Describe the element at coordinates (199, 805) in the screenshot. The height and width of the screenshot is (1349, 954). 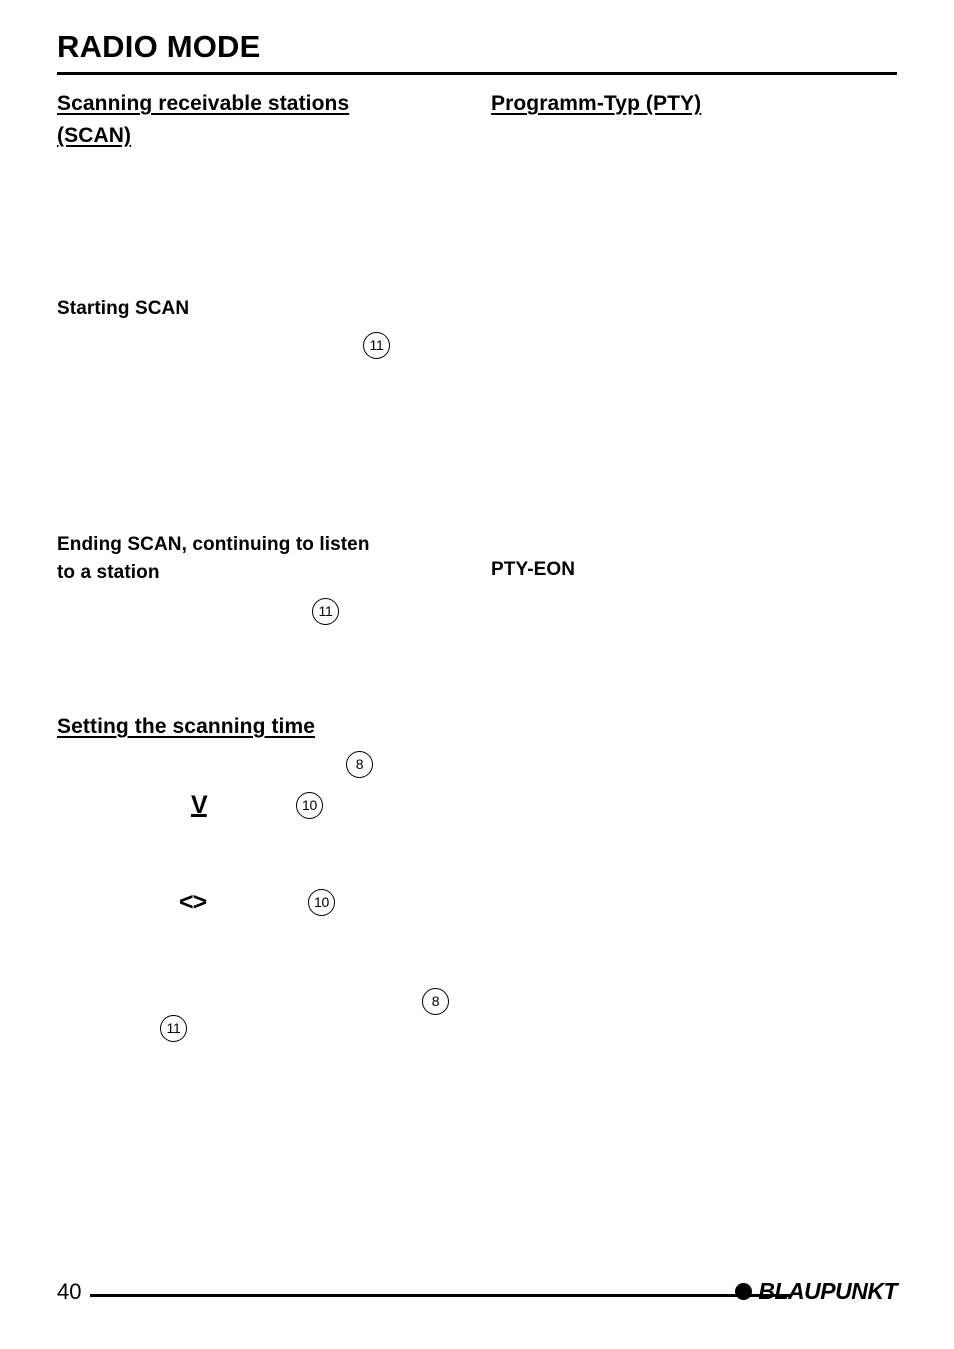
I see `down-arrow-button-glyph-icon: V` at that location.